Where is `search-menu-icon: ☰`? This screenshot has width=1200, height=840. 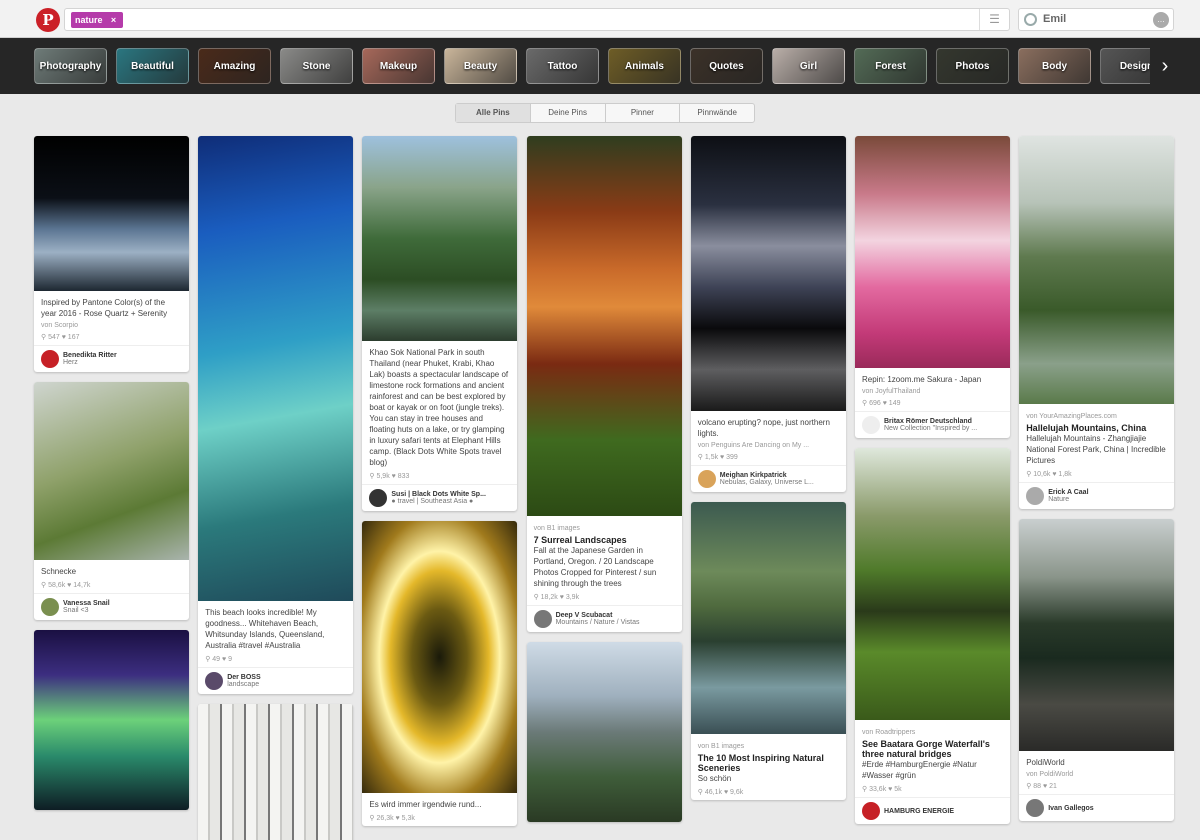 search-menu-icon: ☰ is located at coordinates (994, 19).